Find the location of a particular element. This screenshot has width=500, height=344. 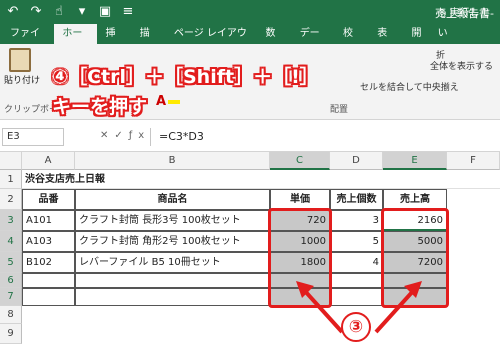

header-cell-product: 商品名 is located at coordinates (172, 199).